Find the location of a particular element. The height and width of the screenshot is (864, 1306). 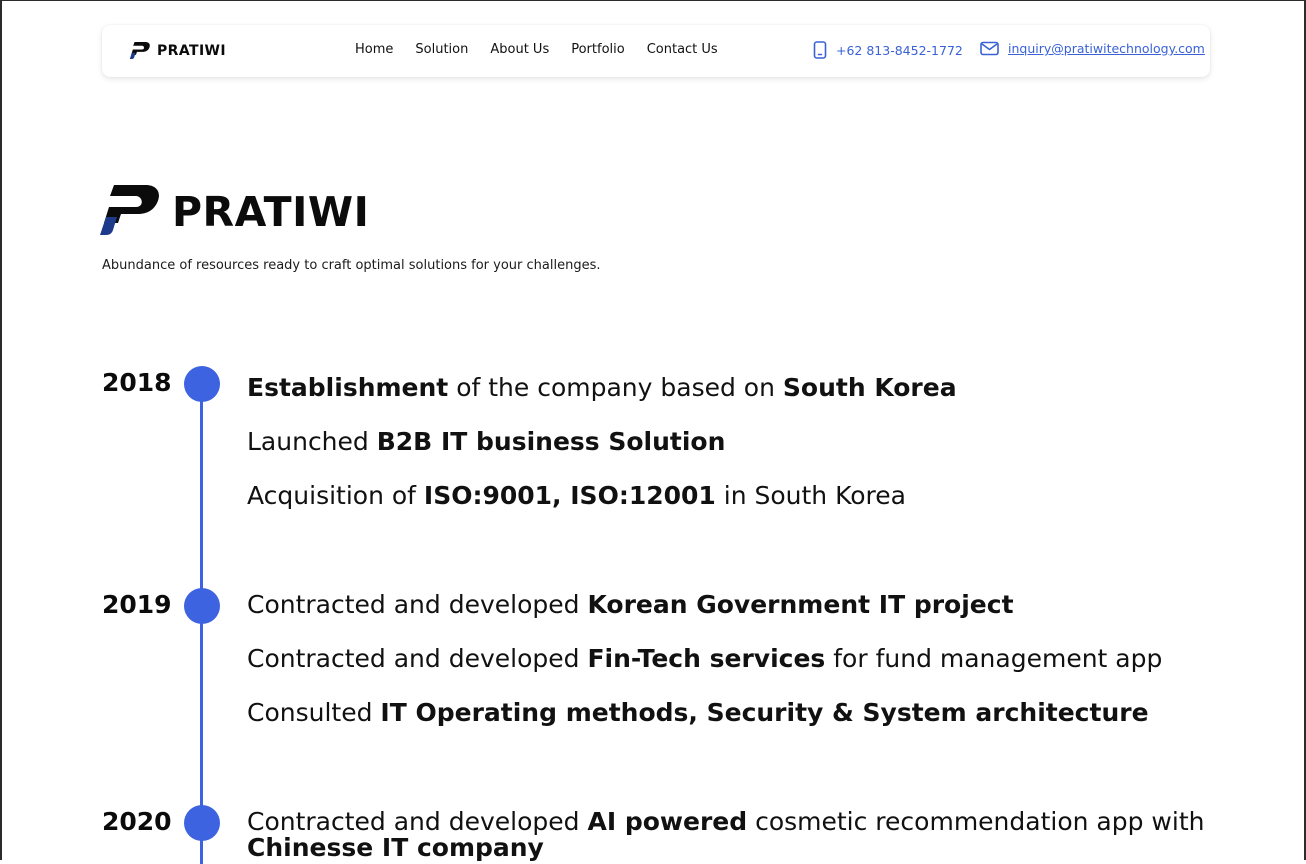

email-link: inquiry@pratiwitechnology.com is located at coordinates (1106, 48).